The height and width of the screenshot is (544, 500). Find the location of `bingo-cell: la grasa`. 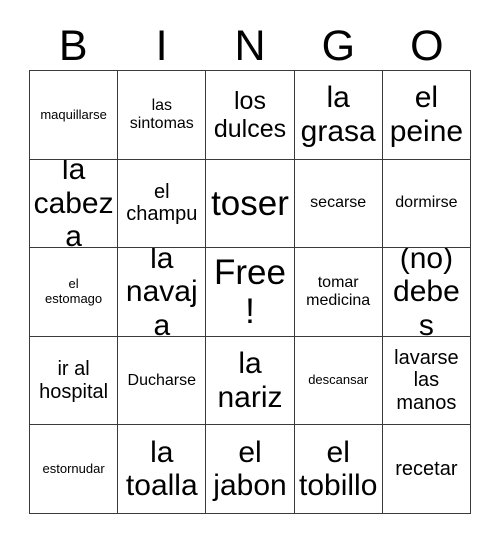

bingo-cell: la grasa is located at coordinates (338, 115).